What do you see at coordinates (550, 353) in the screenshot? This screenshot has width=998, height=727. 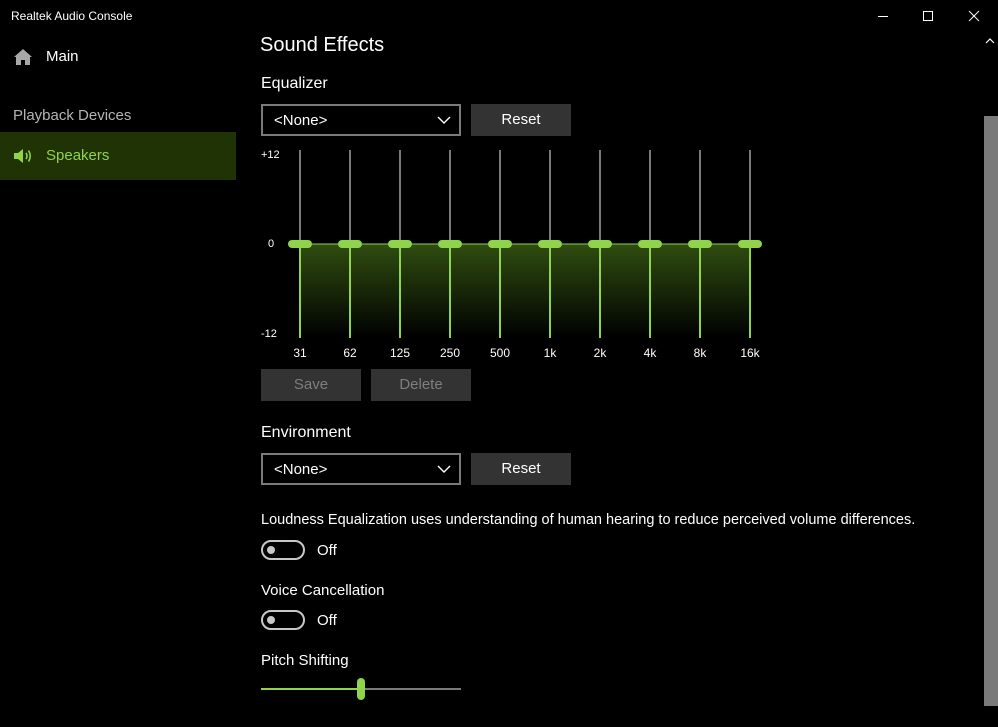 I see `eq-band-label-1k: 1k` at bounding box center [550, 353].